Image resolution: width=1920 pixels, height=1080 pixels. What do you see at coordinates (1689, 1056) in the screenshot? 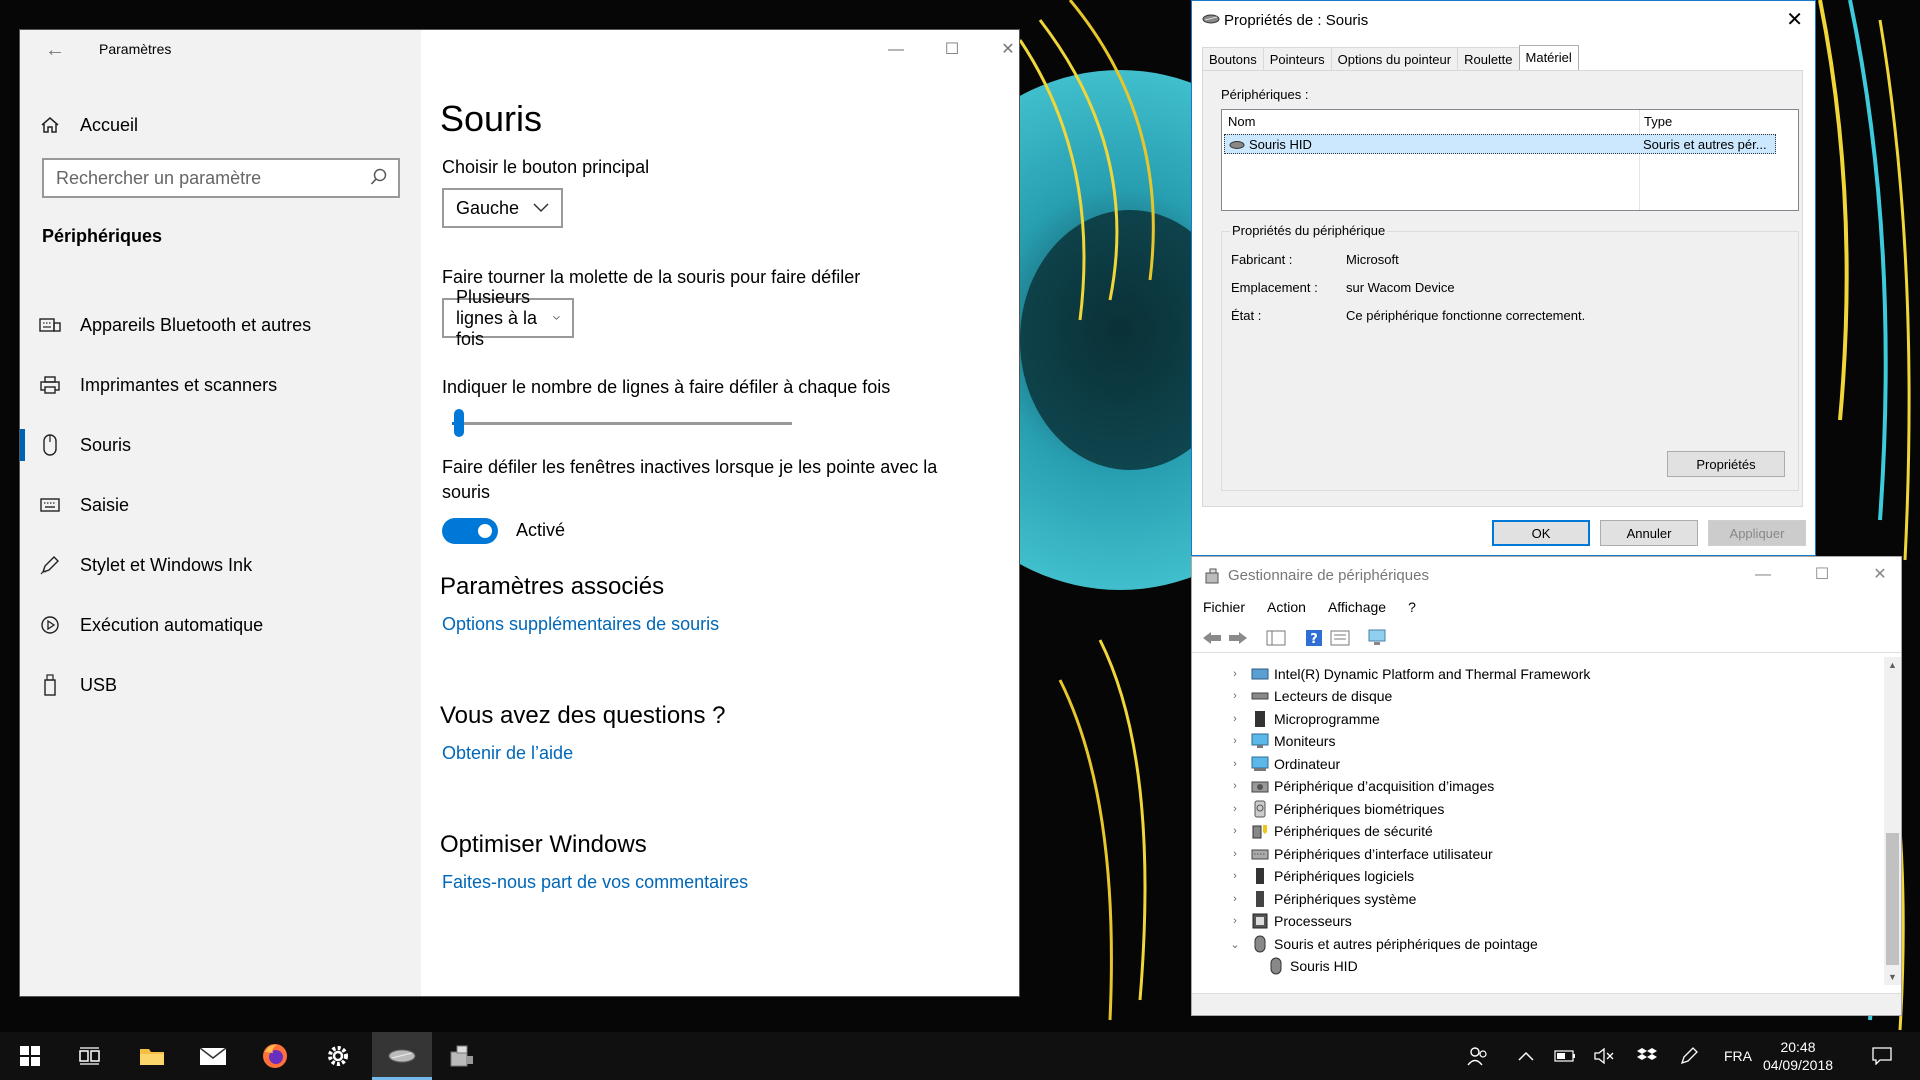
I see `windows-ink-icon` at bounding box center [1689, 1056].